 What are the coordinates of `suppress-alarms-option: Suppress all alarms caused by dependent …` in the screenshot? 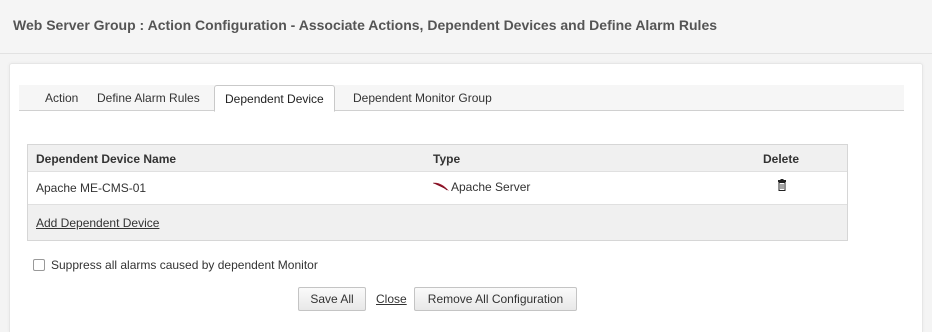 It's located at (175, 265).